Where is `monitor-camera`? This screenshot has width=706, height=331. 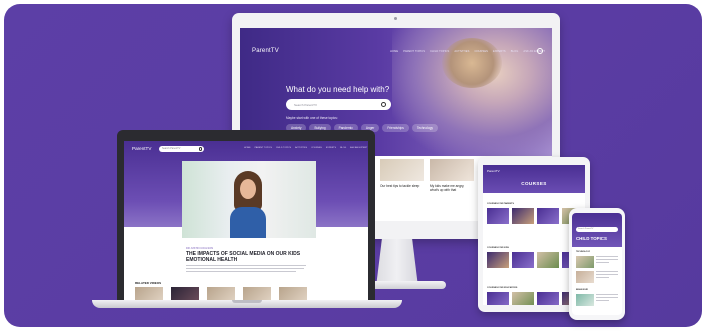
monitor-camera is located at coordinates (395, 18).